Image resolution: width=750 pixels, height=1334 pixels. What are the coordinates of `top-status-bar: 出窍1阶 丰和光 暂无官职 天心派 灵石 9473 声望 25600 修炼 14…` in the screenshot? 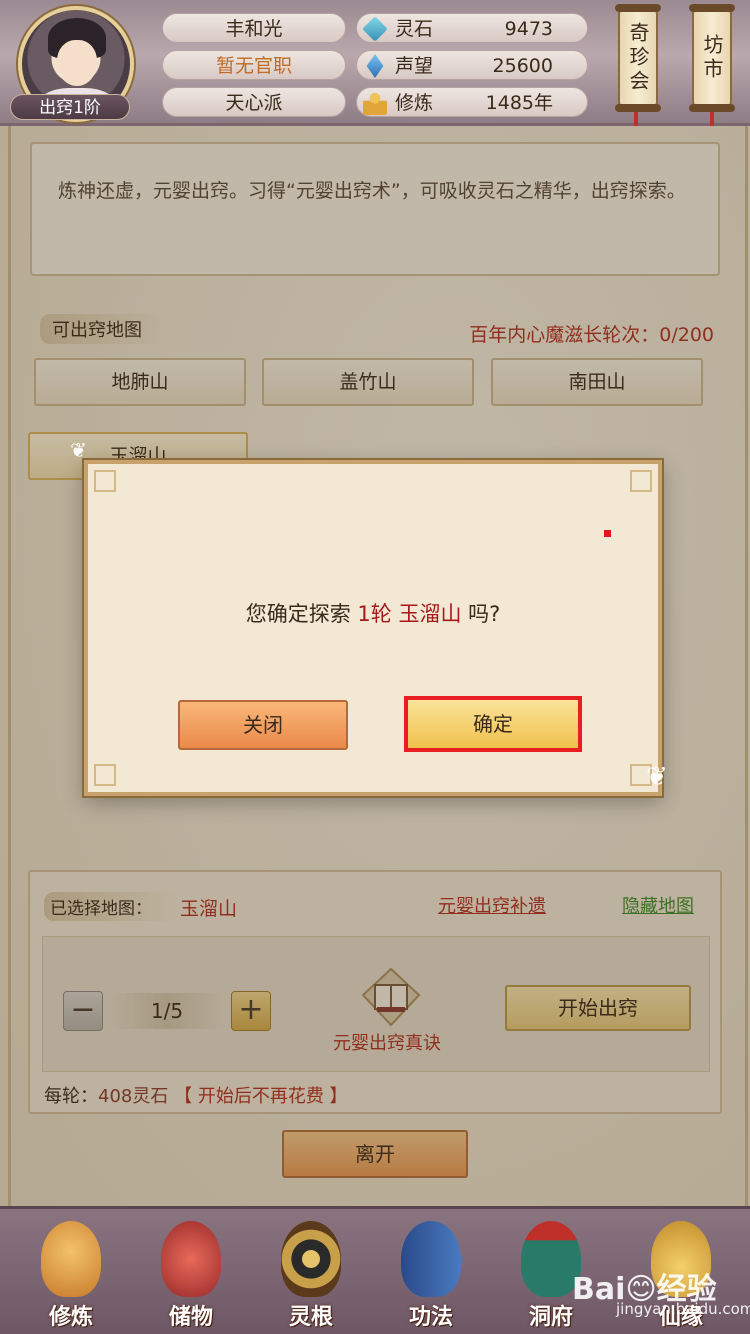 It's located at (375, 70).